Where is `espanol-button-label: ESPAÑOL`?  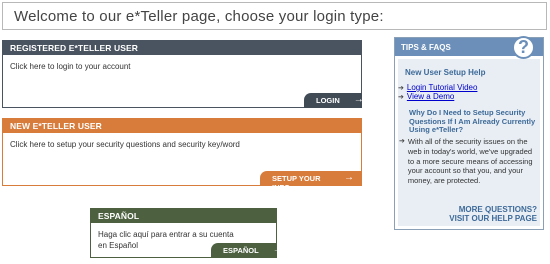
espanol-button-label: ESPAÑOL is located at coordinates (241, 250).